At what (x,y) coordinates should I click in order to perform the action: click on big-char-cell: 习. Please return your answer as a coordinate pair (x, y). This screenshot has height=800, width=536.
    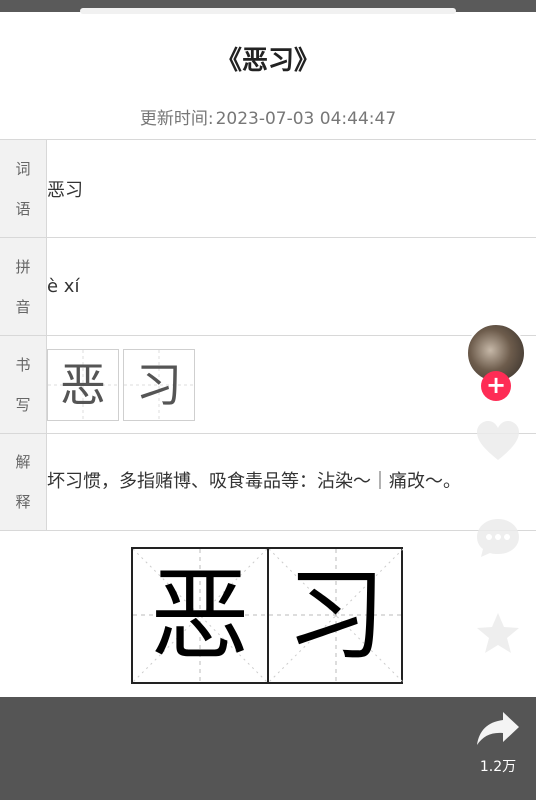
    Looking at the image, I should click on (336, 615).